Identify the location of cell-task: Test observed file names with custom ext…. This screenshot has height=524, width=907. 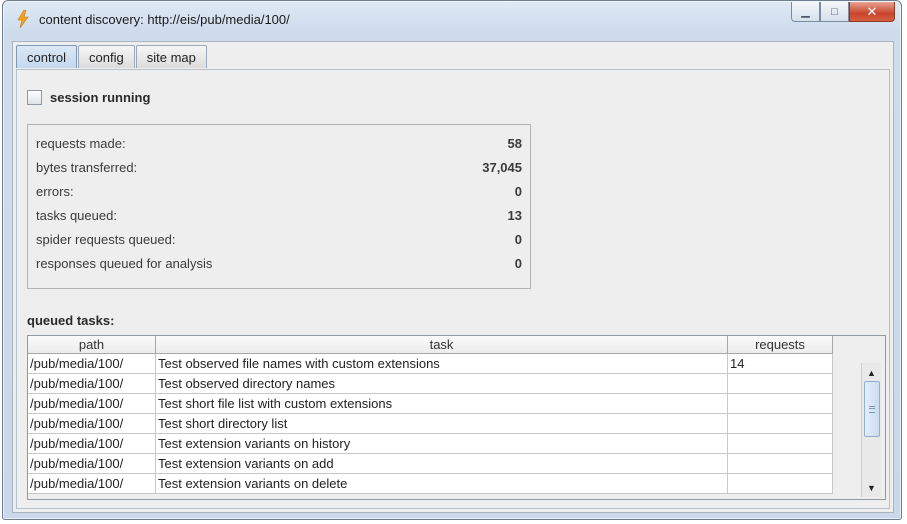
(442, 364).